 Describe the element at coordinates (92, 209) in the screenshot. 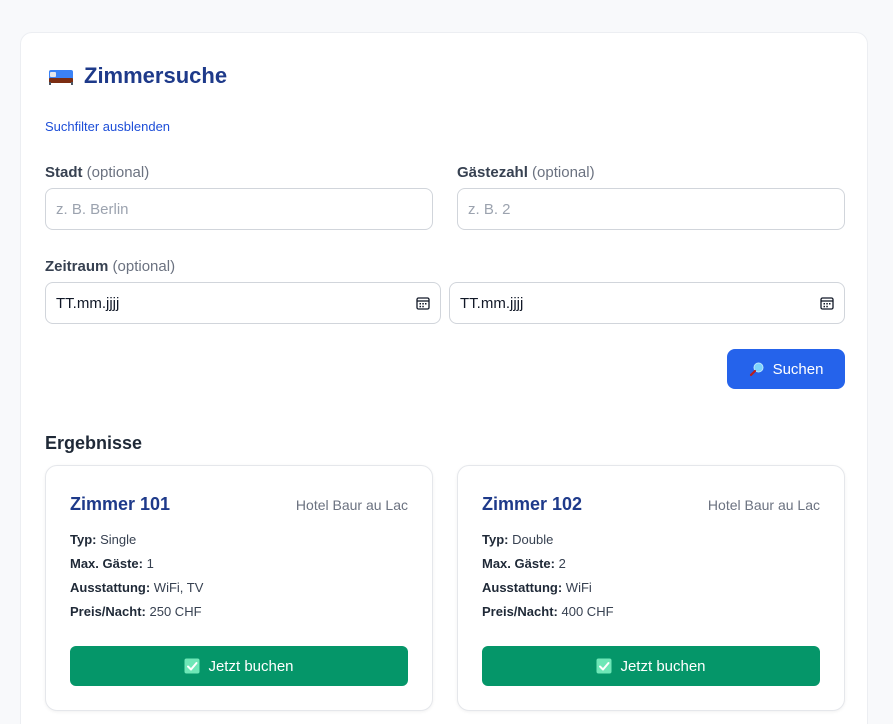

I see `city-placeholder: z. B. Berlin` at that location.